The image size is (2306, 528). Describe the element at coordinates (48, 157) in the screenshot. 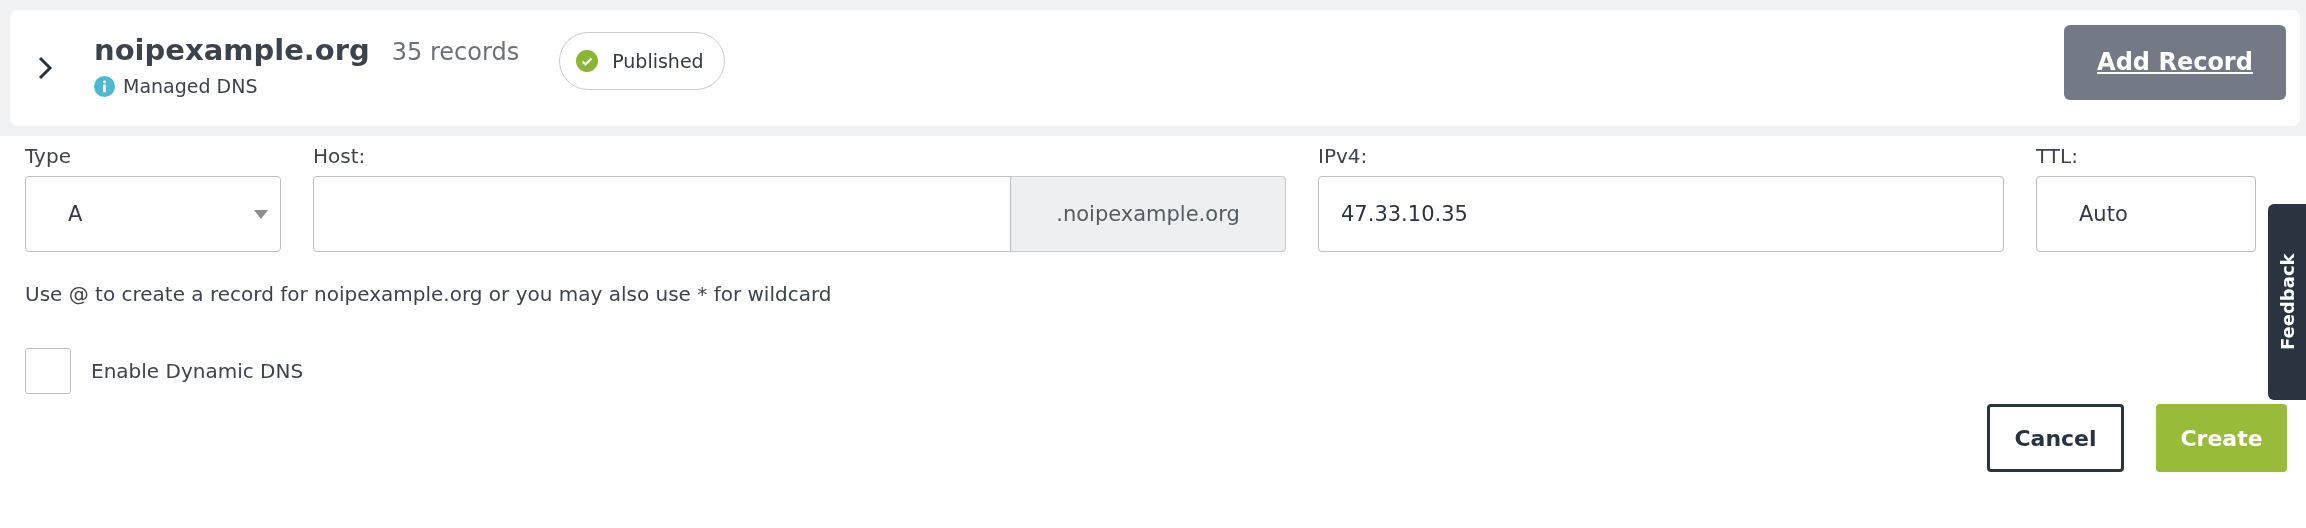

I see `field-label: Type` at that location.